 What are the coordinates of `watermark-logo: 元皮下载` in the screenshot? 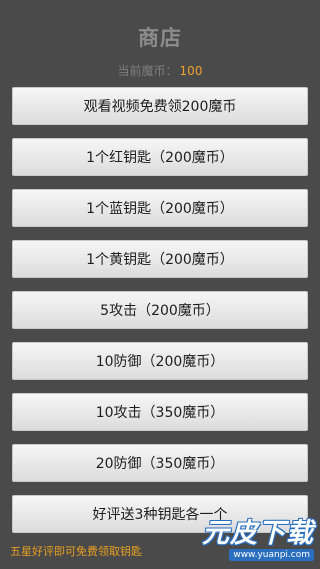 It's located at (258, 533).